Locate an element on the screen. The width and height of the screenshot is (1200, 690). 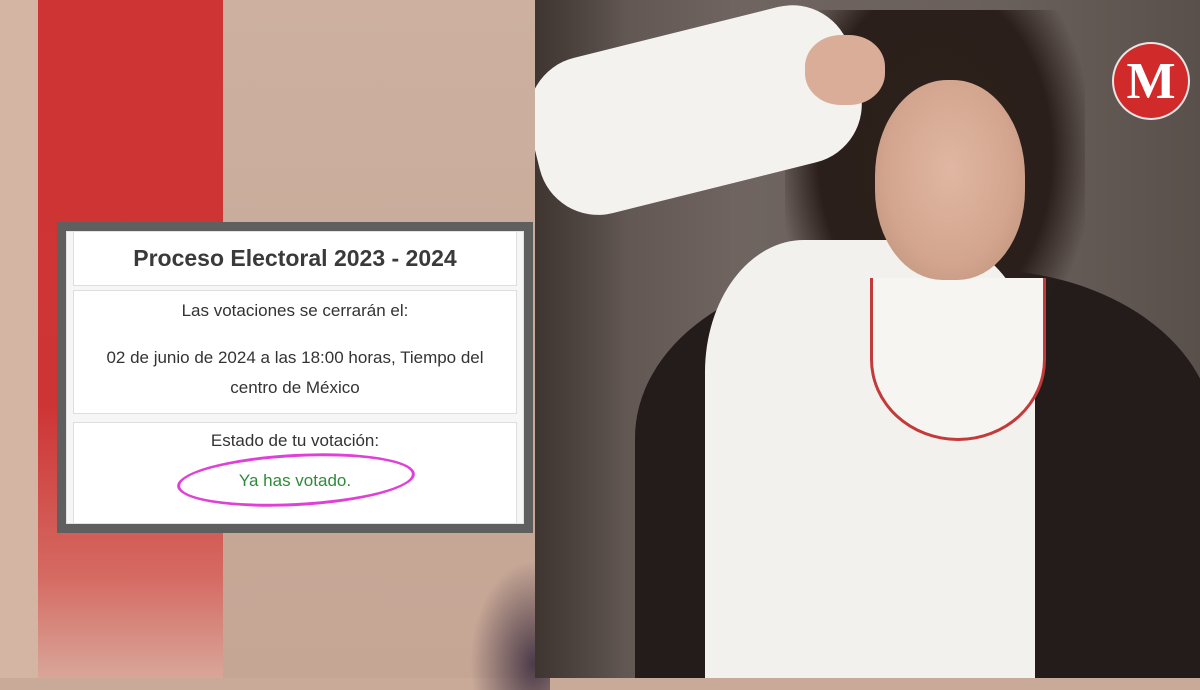
hand is located at coordinates (845, 70).